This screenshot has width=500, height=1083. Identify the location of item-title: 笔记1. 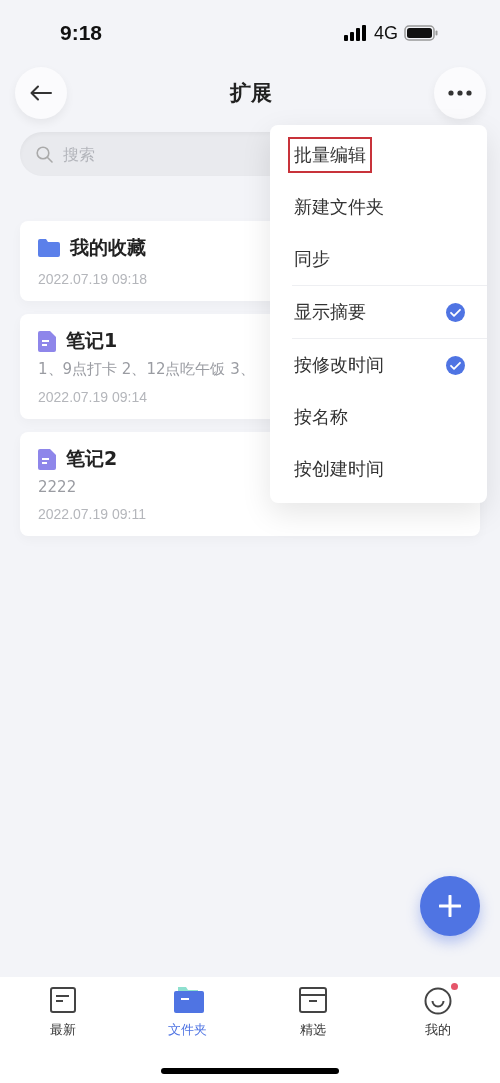
(92, 340).